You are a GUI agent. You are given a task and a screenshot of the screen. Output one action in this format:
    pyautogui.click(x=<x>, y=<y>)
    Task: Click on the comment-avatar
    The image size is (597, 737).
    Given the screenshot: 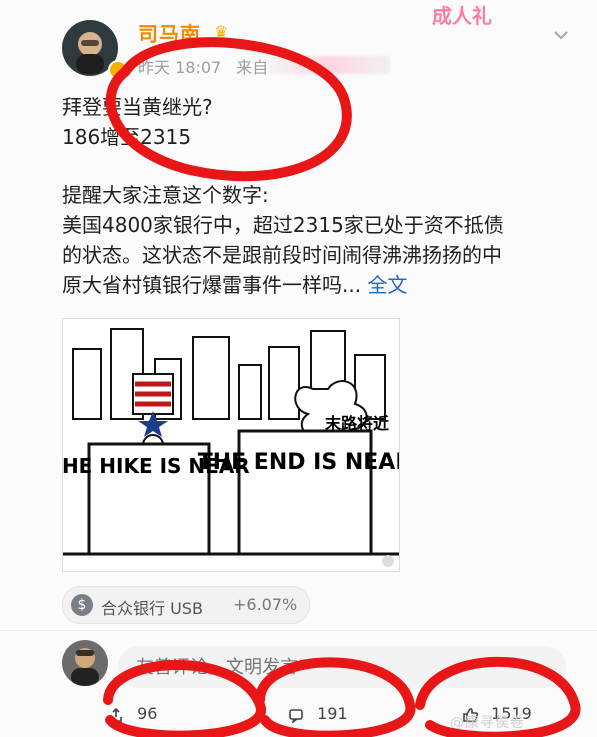 What is the action you would take?
    pyautogui.click(x=85, y=663)
    